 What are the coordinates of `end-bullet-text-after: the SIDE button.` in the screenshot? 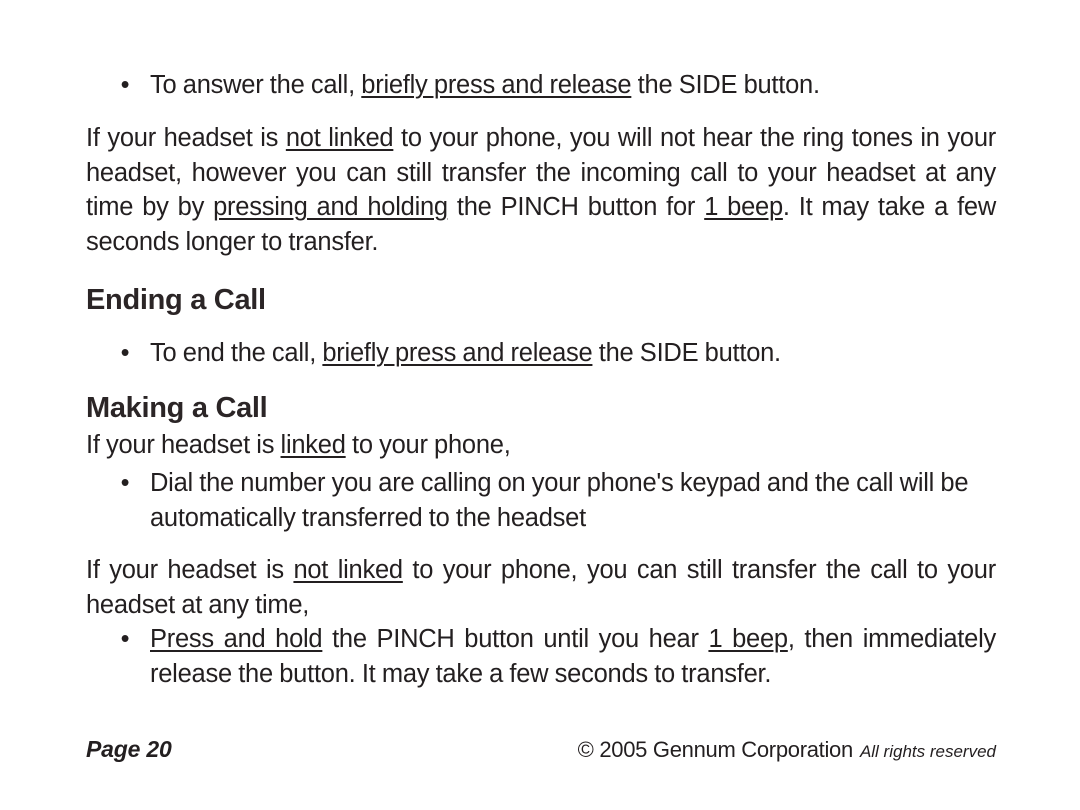 It's located at (686, 353).